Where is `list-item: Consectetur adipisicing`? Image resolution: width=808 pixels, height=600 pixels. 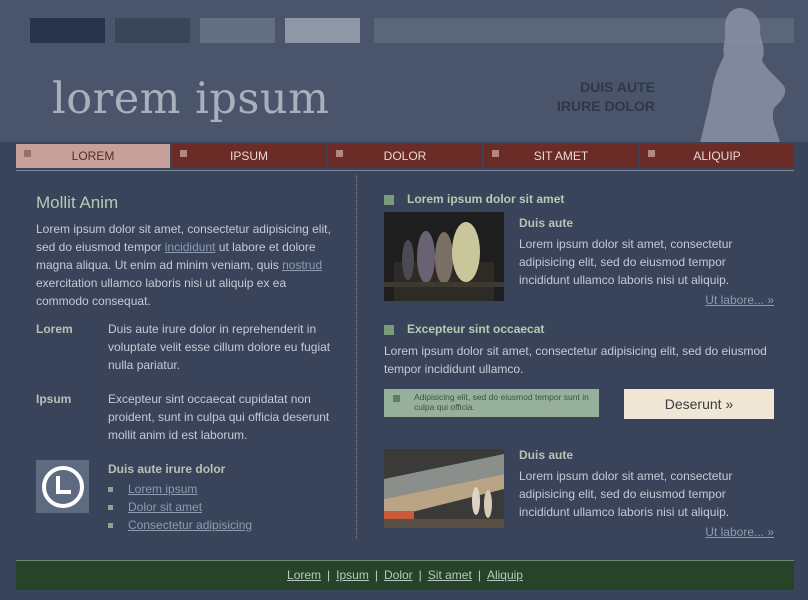 list-item: Consectetur adipisicing is located at coordinates (180, 525).